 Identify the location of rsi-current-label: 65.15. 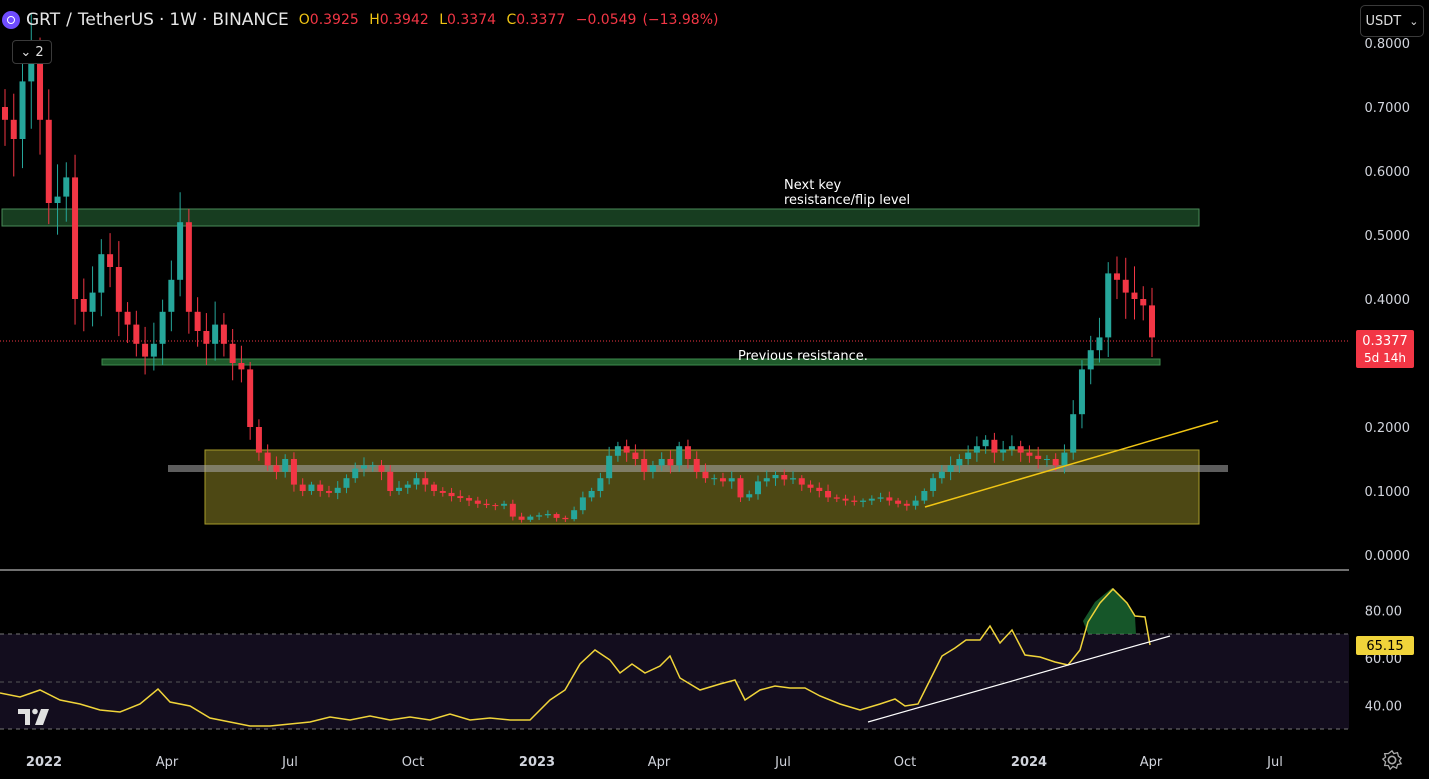
(1384, 646).